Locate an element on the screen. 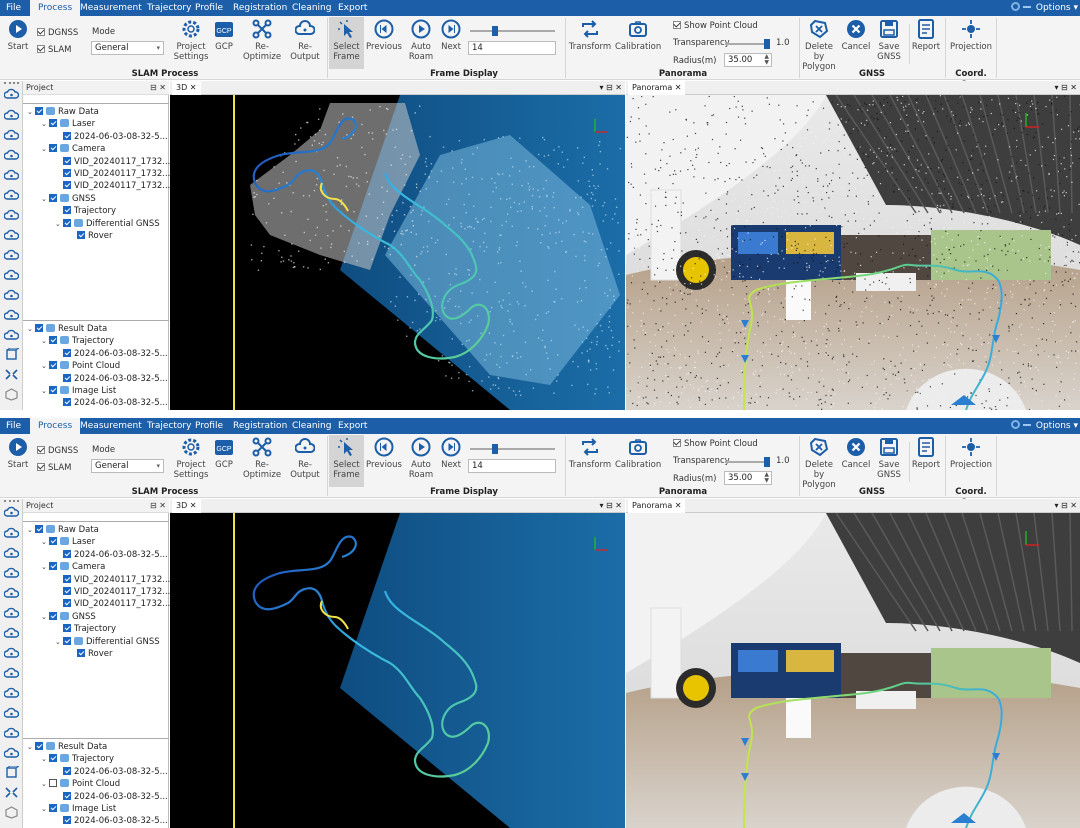  transform-button: Transform is located at coordinates (590, 34).